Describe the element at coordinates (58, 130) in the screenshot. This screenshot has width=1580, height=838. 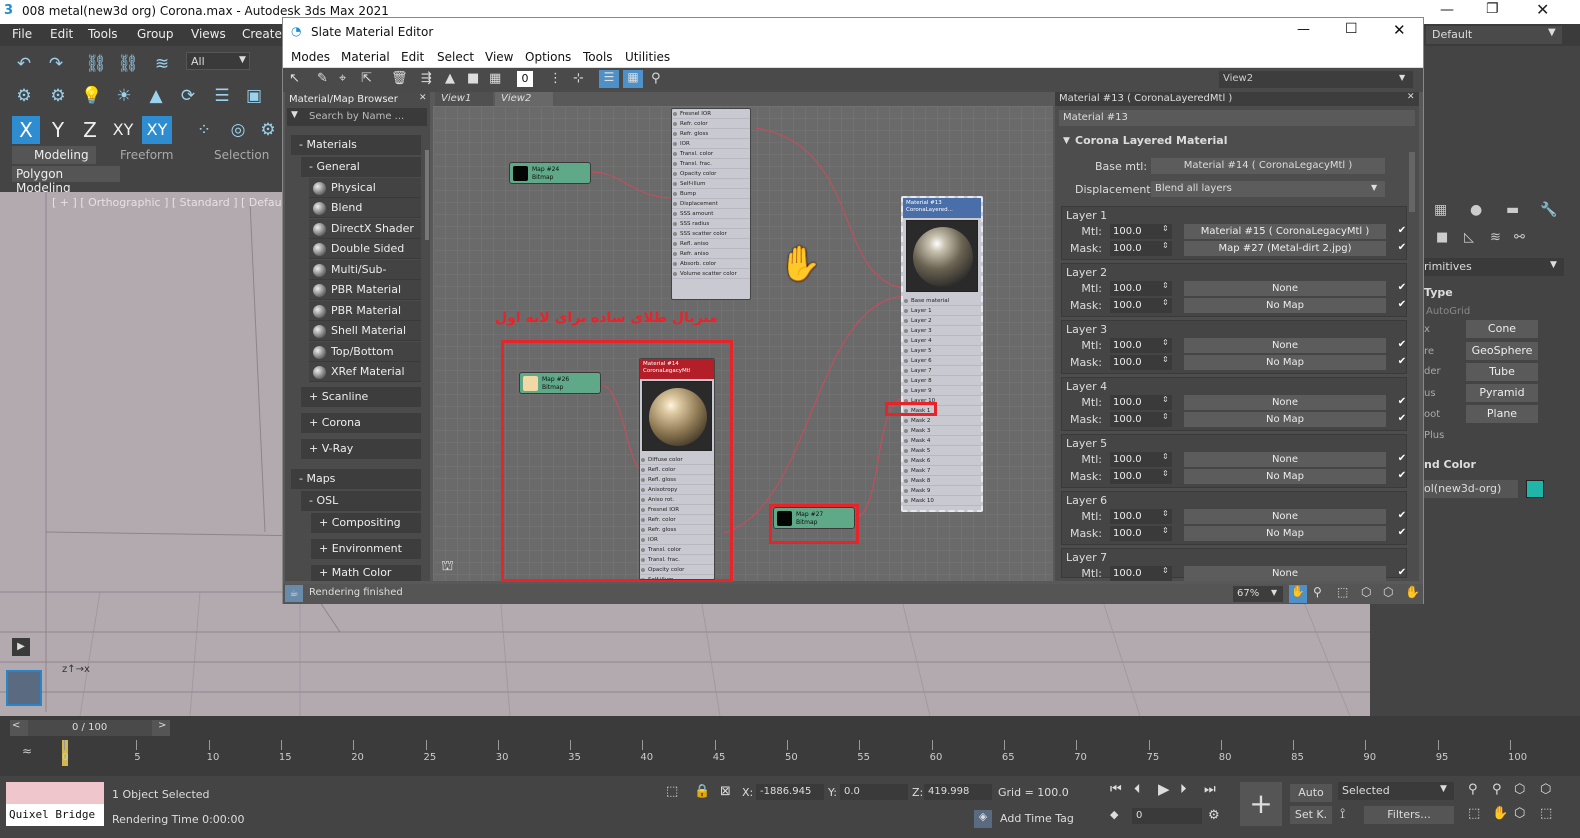
I see `axis-y-button: Y` at that location.